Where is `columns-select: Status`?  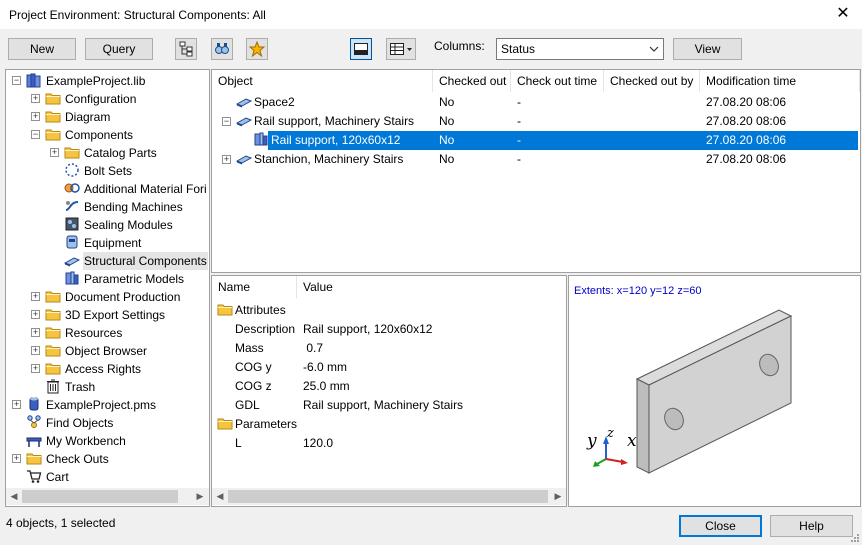
columns-select: Status is located at coordinates (580, 49).